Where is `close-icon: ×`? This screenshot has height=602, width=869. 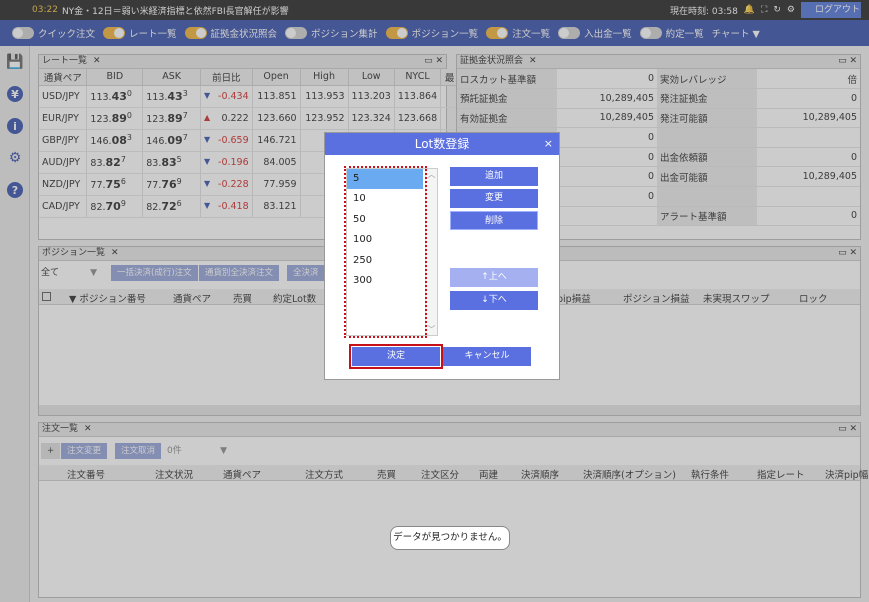
close-icon: × is located at coordinates (548, 144).